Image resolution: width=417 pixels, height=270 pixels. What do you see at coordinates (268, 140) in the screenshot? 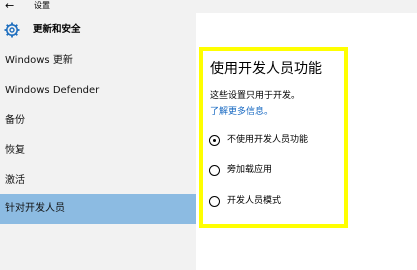
I see `radio-label: 不使用开发人员功能` at bounding box center [268, 140].